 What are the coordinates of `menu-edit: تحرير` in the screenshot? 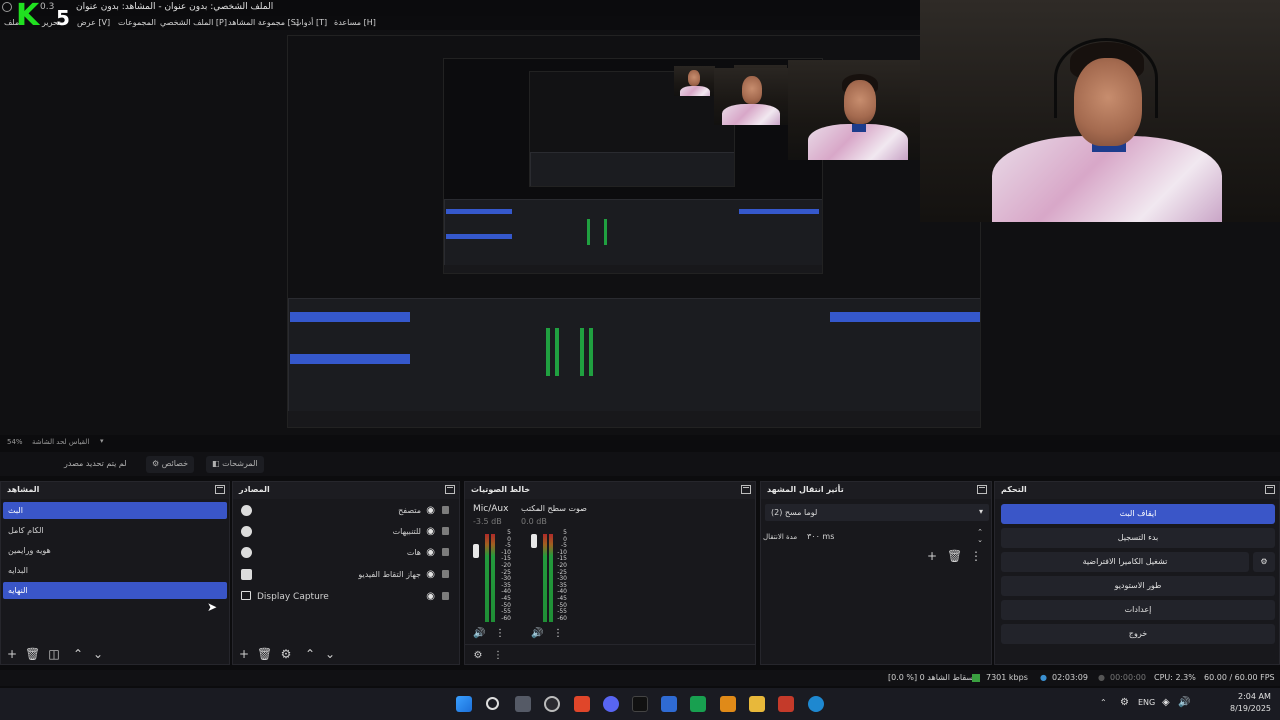 It's located at (51, 22).